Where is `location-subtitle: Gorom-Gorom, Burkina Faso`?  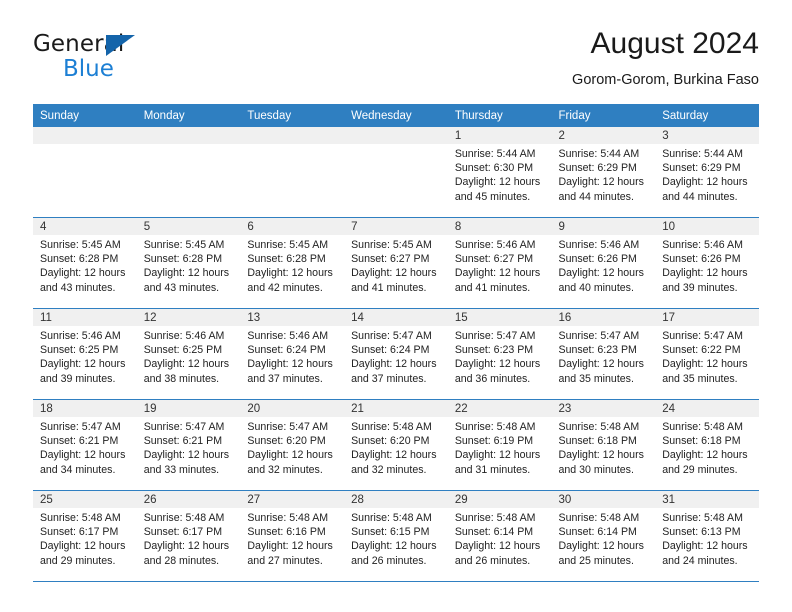
location-subtitle: Gorom-Gorom, Burkina Faso is located at coordinates (665, 80).